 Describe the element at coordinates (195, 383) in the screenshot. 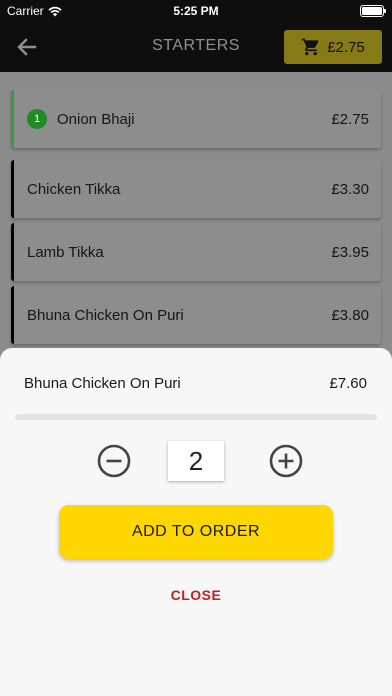

I see `item-summary: Bhuna Chicken On Puri £7.60` at that location.